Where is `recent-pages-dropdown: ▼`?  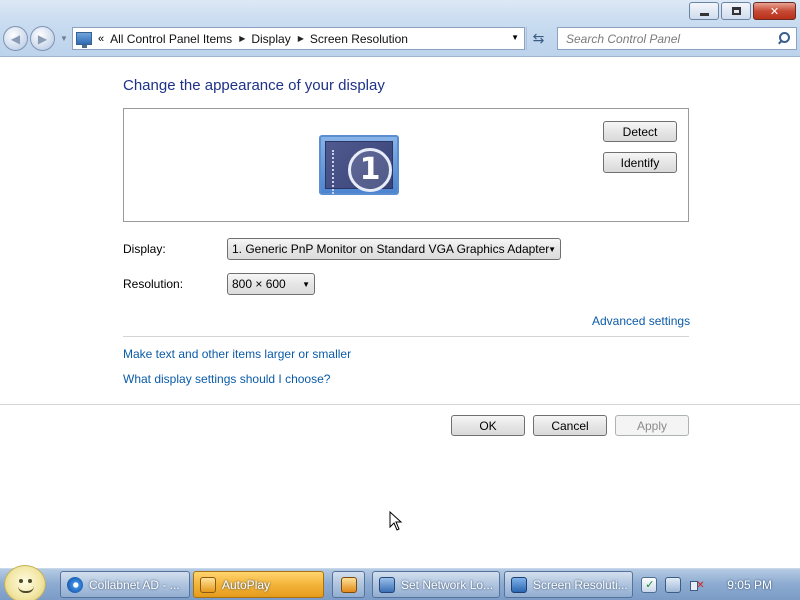
recent-pages-dropdown: ▼ is located at coordinates (64, 38).